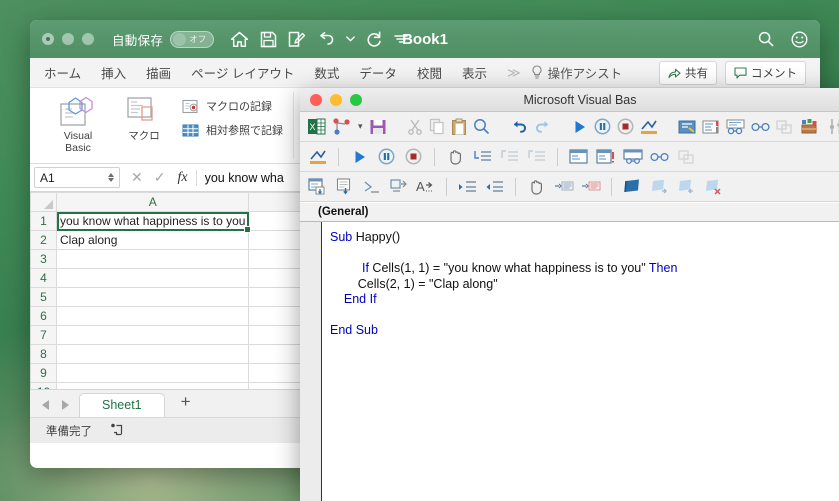 The height and width of the screenshot is (501, 839). What do you see at coordinates (474, 72) in the screenshot?
I see `tab-view: 表示` at bounding box center [474, 72].